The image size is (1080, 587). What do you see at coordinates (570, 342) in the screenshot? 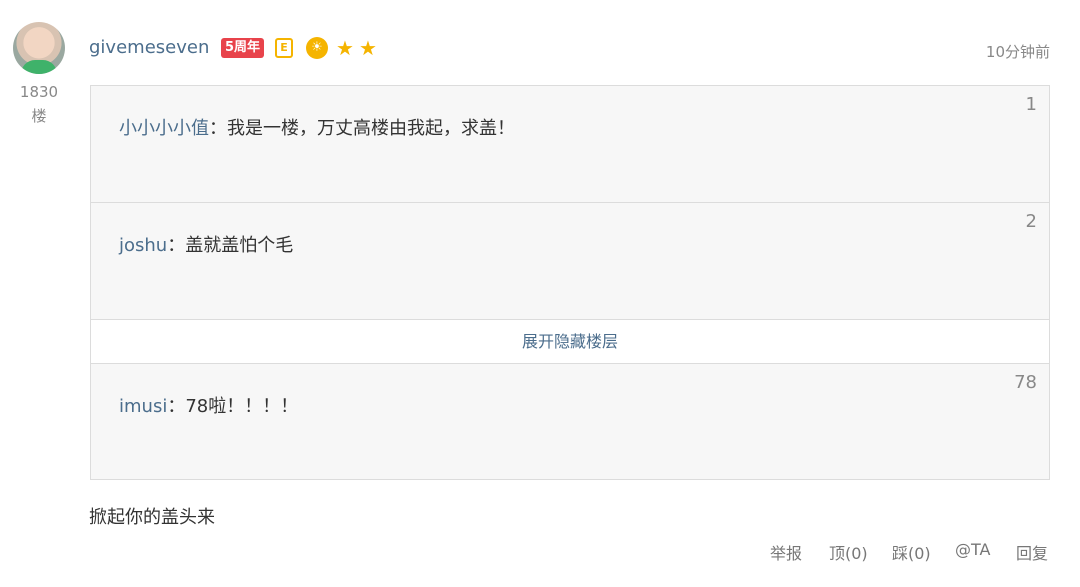
I see `expand-hidden-floors-button: 展开隐藏楼层` at bounding box center [570, 342].